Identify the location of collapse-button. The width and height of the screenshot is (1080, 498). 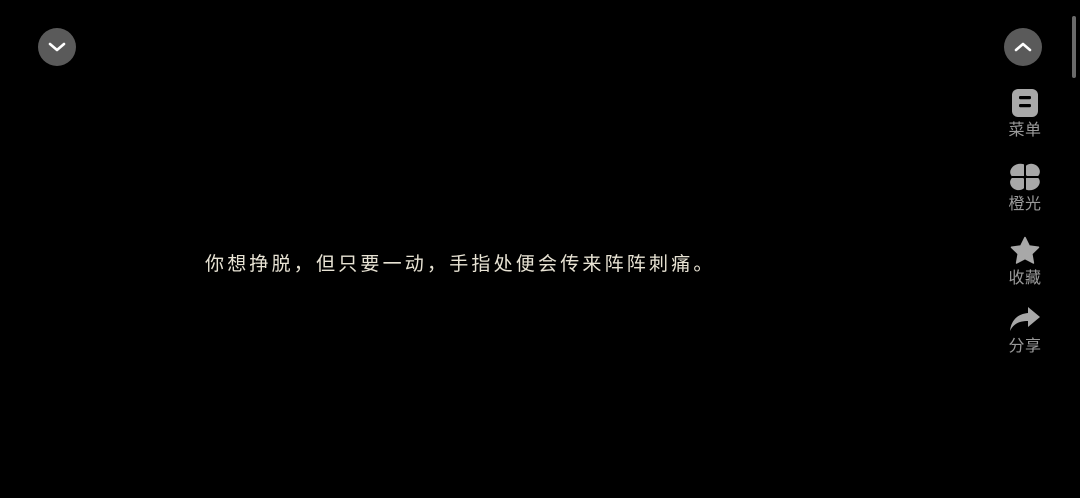
(57, 47).